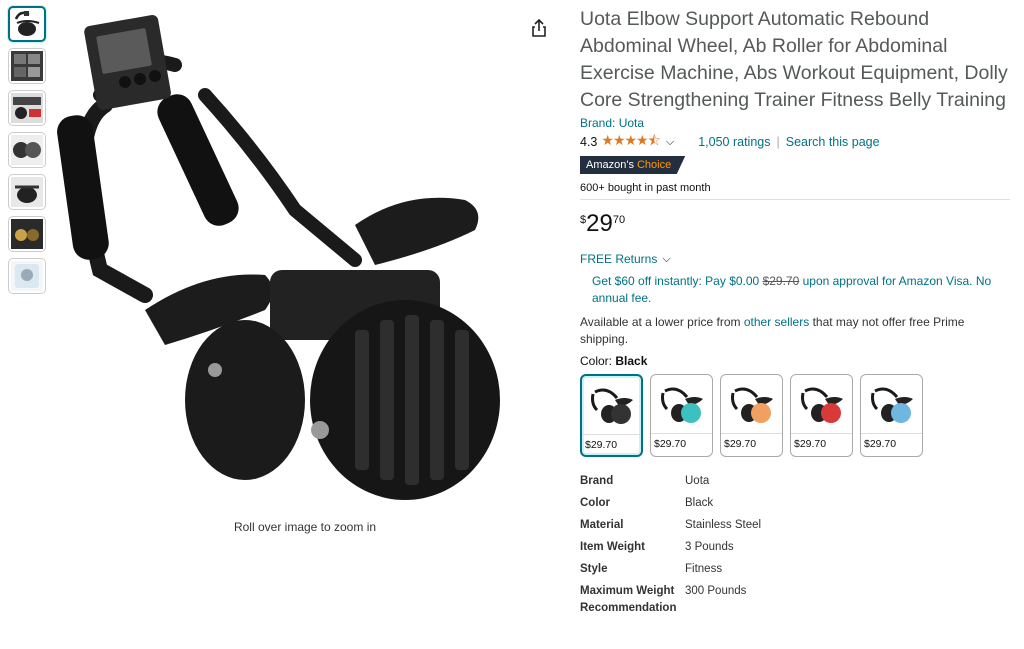 This screenshot has width=1024, height=649. I want to click on brand-link: Brand: Uota, so click(795, 123).